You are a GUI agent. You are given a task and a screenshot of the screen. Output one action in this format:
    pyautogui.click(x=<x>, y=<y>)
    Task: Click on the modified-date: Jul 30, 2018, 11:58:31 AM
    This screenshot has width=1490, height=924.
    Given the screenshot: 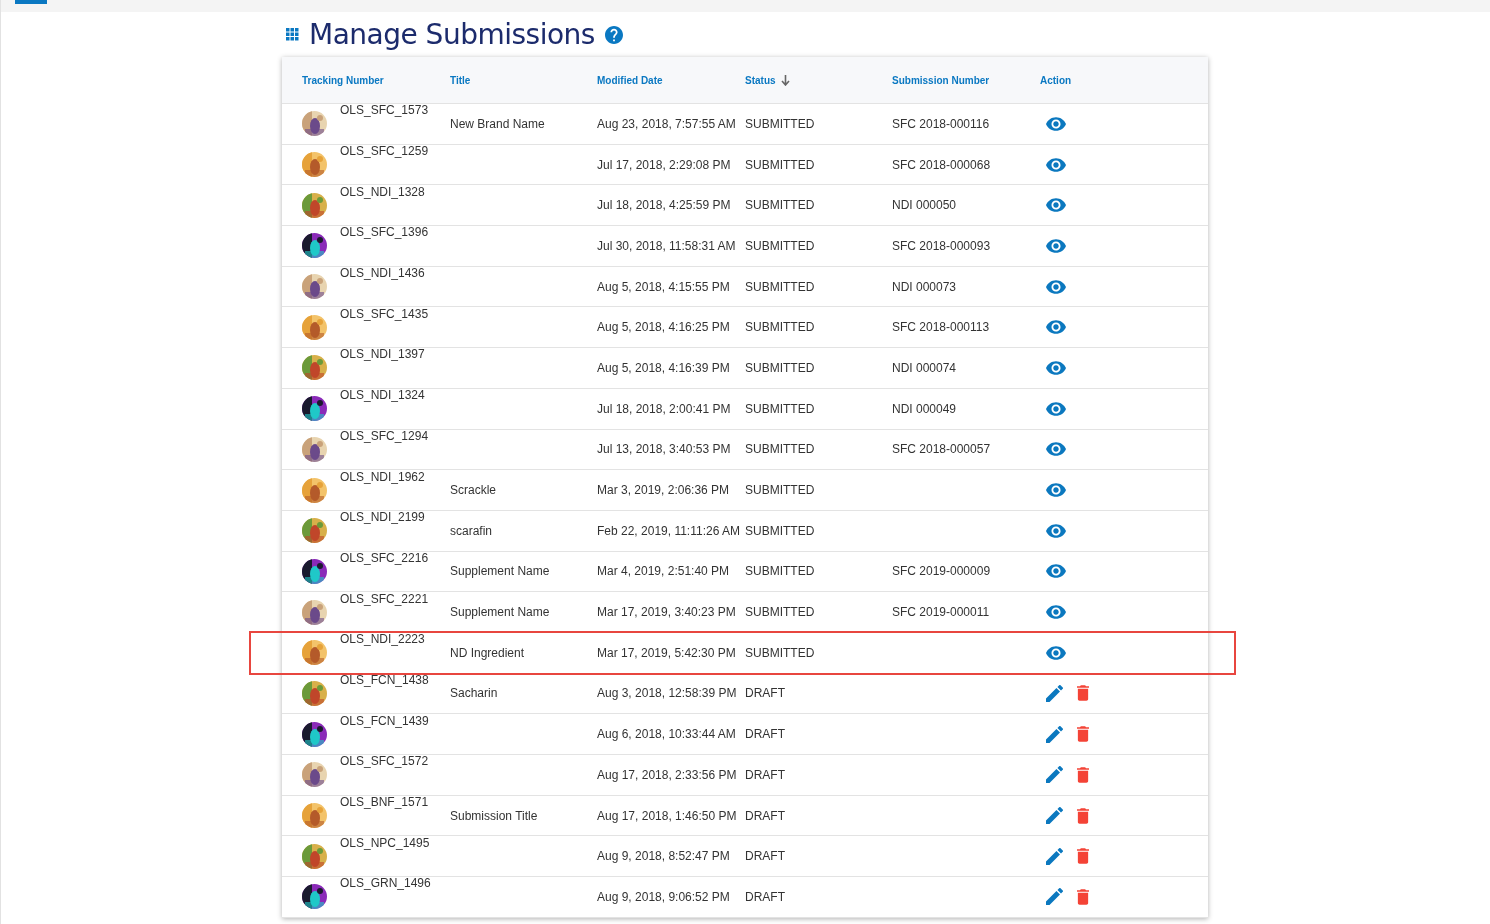 What is the action you would take?
    pyautogui.click(x=666, y=245)
    